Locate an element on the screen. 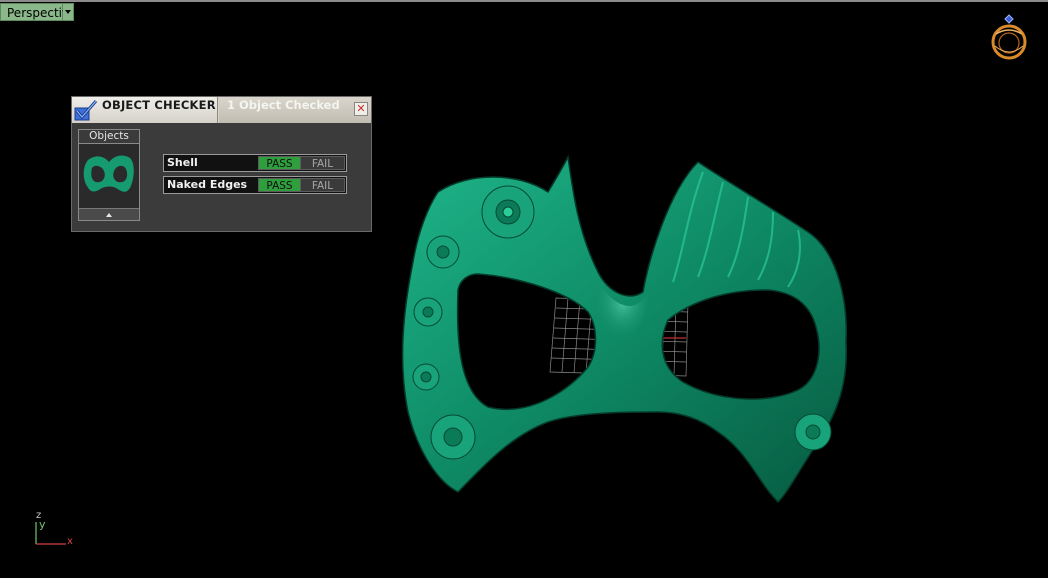 This screenshot has height=578, width=1048. object-checker-count-cell: 1 Object Checked is located at coordinates (295, 110).